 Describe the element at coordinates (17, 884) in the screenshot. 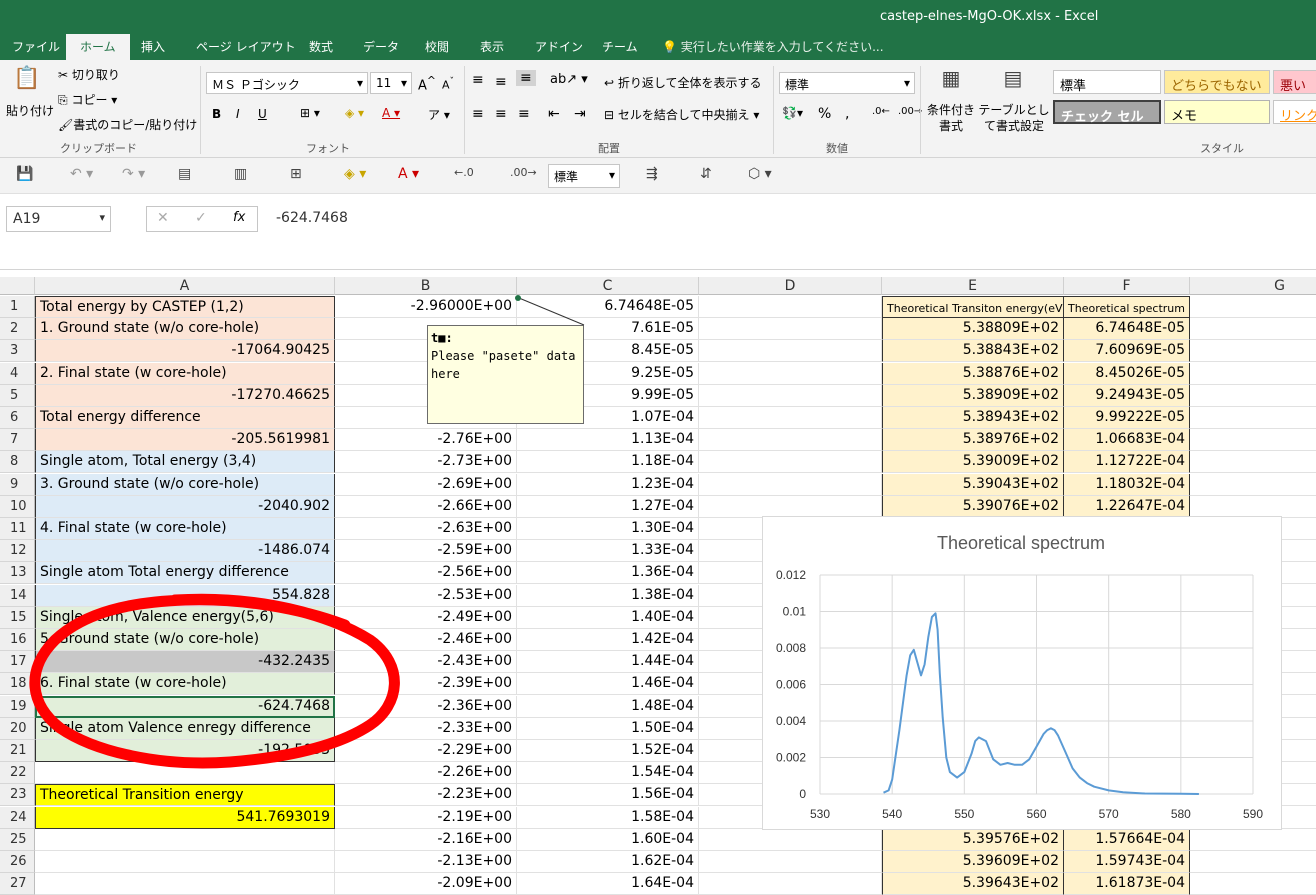

I see `row-header: 27` at that location.